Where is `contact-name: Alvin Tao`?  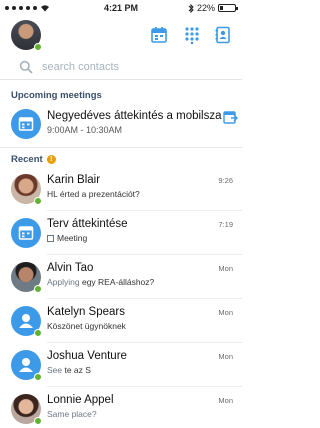
contact-name: Alvin Tao is located at coordinates (70, 268).